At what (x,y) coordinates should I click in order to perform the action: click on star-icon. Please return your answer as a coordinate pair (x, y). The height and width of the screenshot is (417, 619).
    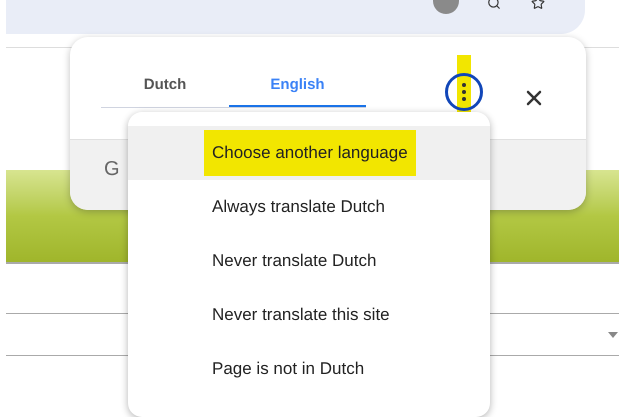
    Looking at the image, I should click on (538, 5).